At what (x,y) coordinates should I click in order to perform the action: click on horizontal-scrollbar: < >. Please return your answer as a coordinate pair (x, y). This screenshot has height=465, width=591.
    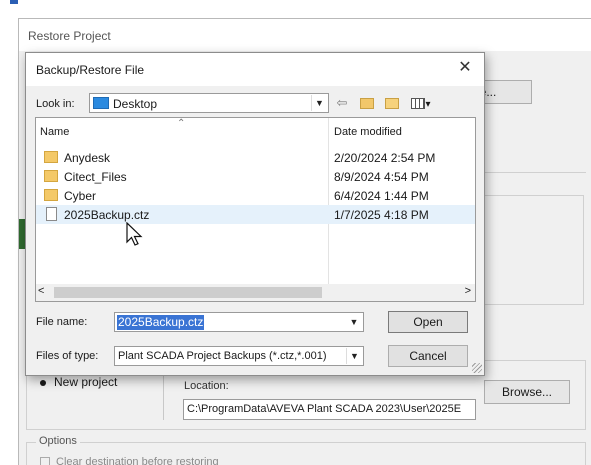
    Looking at the image, I should click on (255, 292).